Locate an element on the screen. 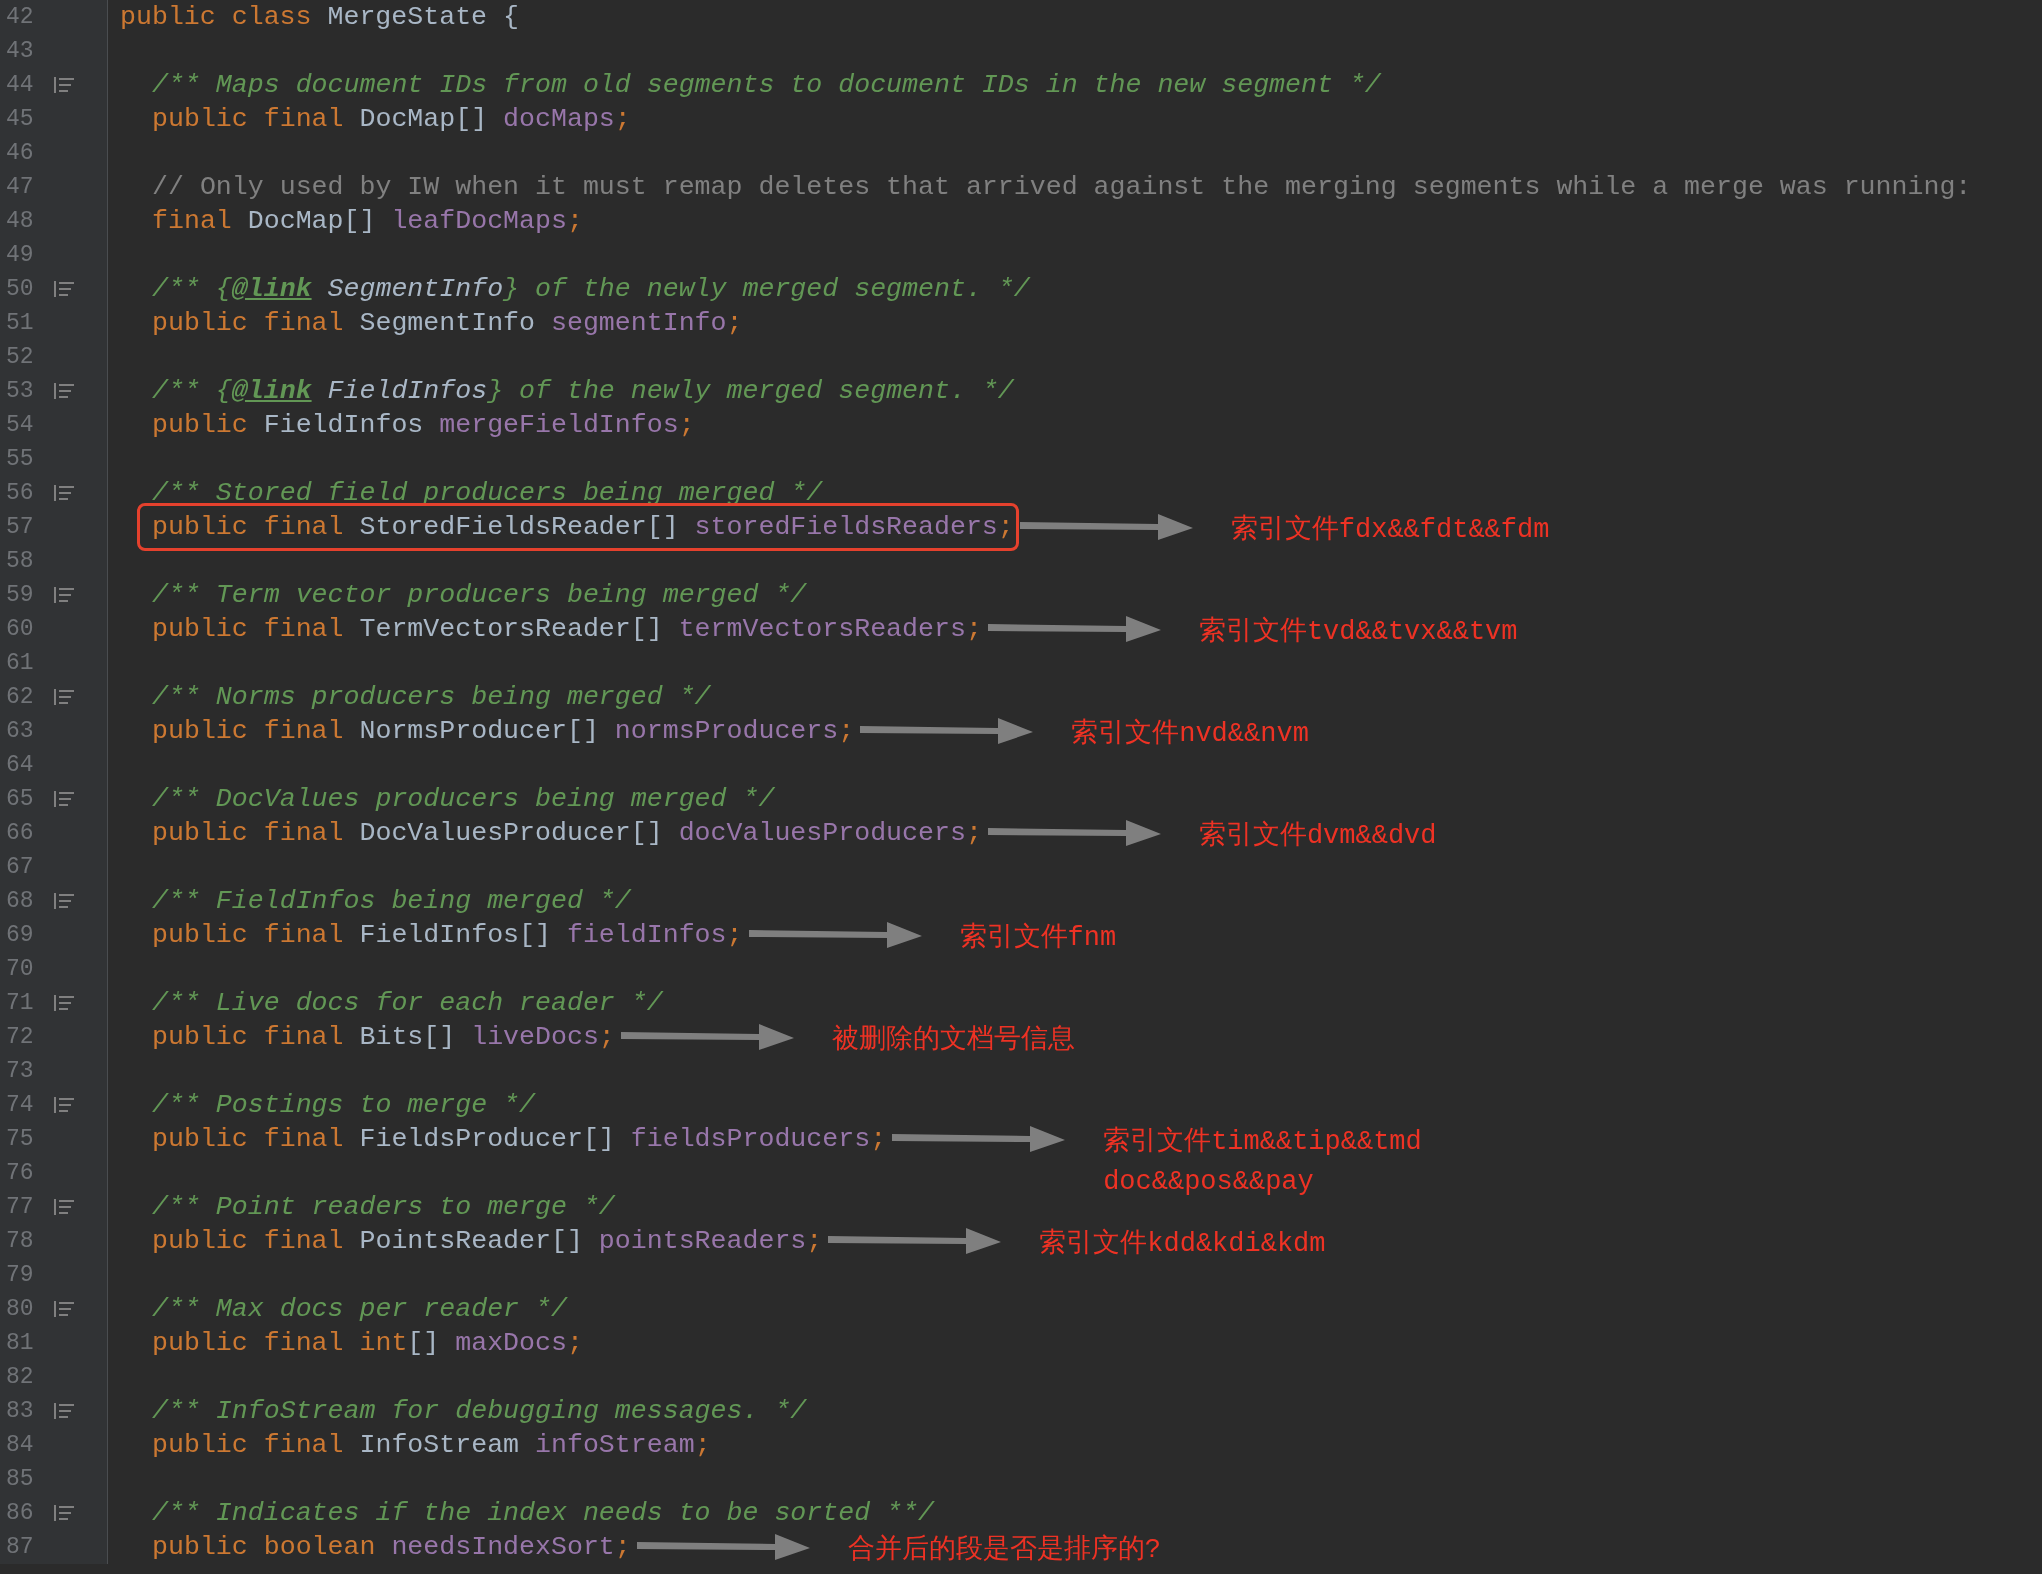  annotation-text: 索引文件tim&&tip&&tmd is located at coordinates (1262, 1142).